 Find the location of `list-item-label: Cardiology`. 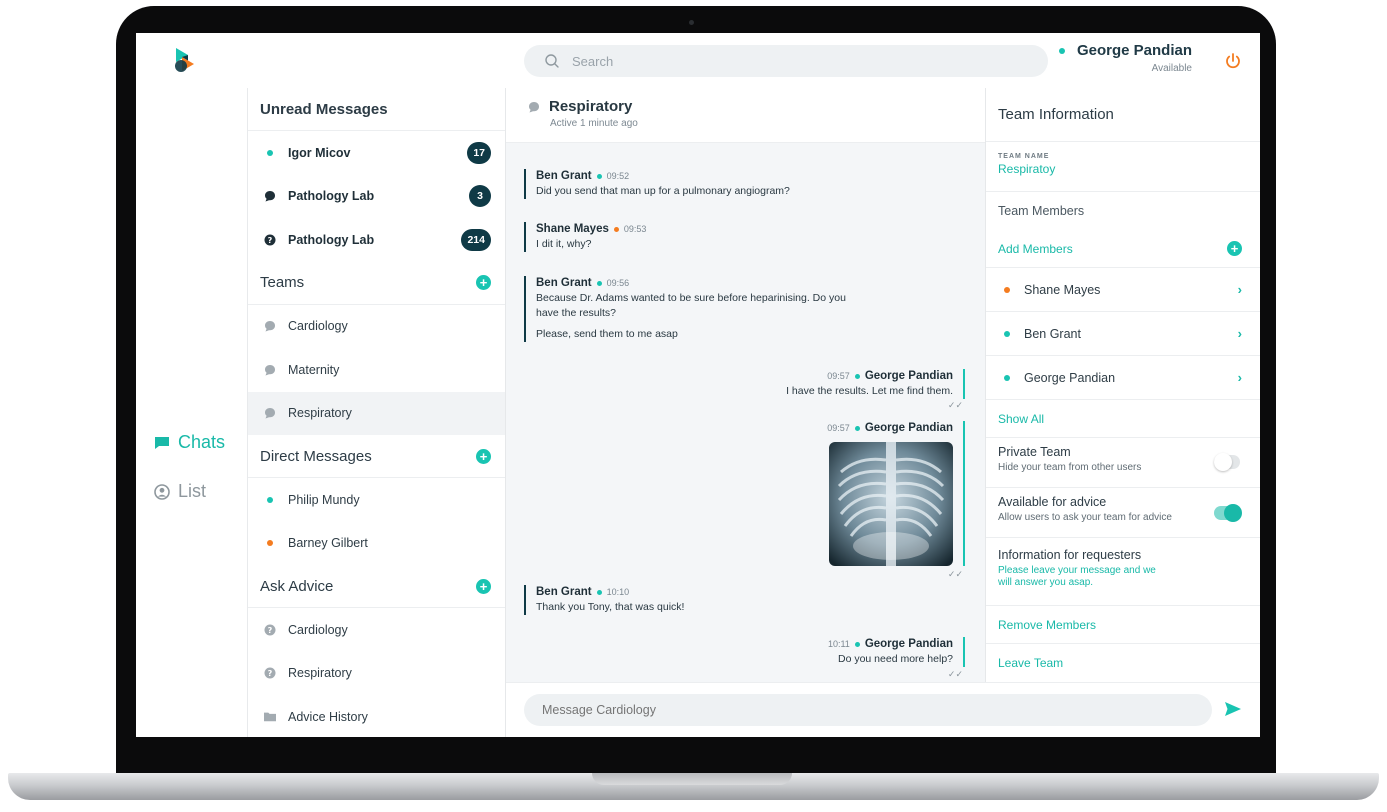

list-item-label: Cardiology is located at coordinates (318, 629).